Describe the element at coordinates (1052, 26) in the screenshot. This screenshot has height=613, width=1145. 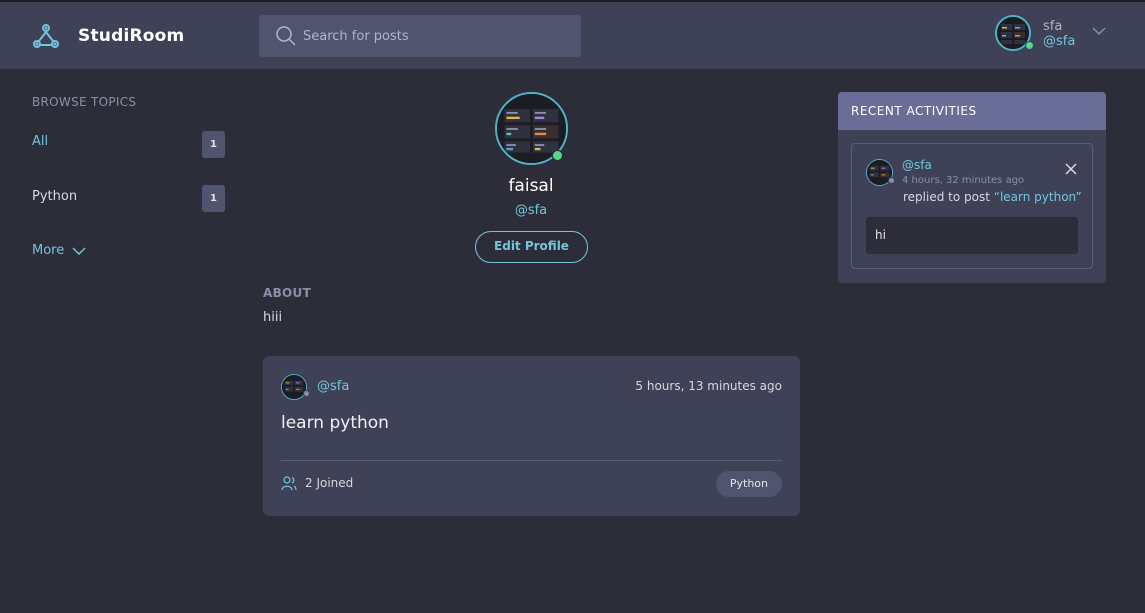
I see `user-name: sfa` at that location.